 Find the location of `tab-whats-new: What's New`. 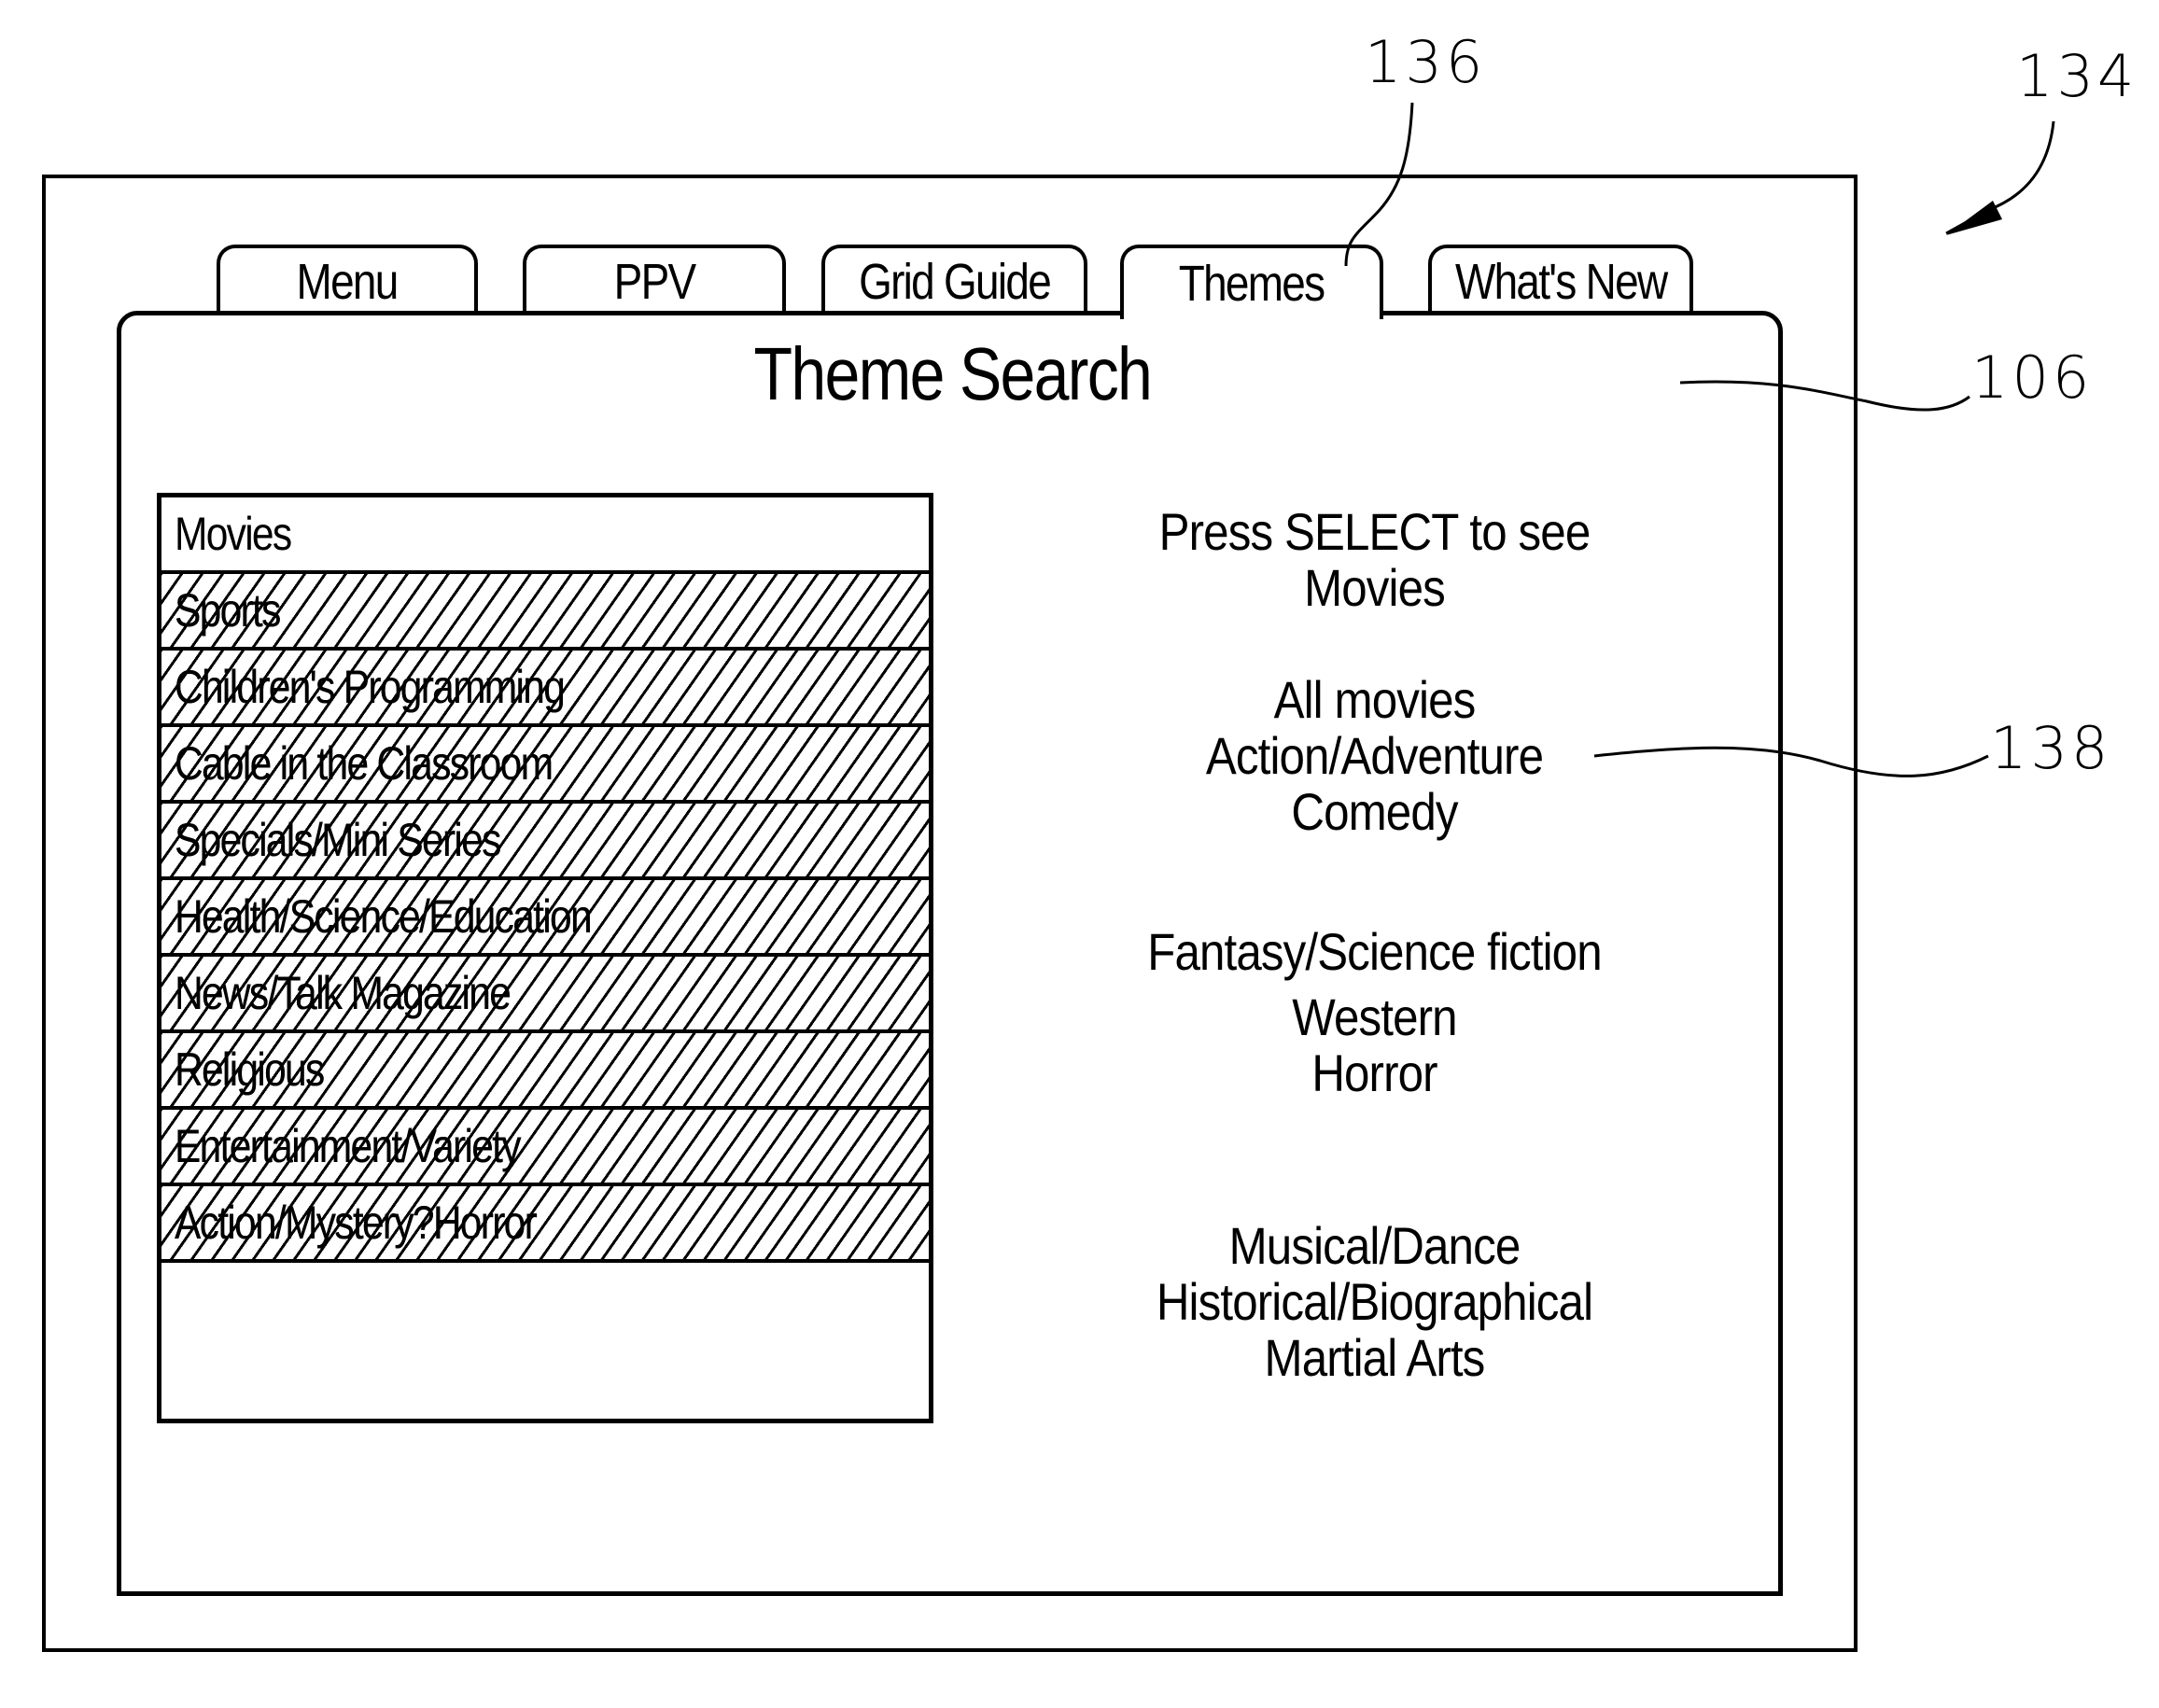

tab-whats-new: What's New is located at coordinates (1561, 280).